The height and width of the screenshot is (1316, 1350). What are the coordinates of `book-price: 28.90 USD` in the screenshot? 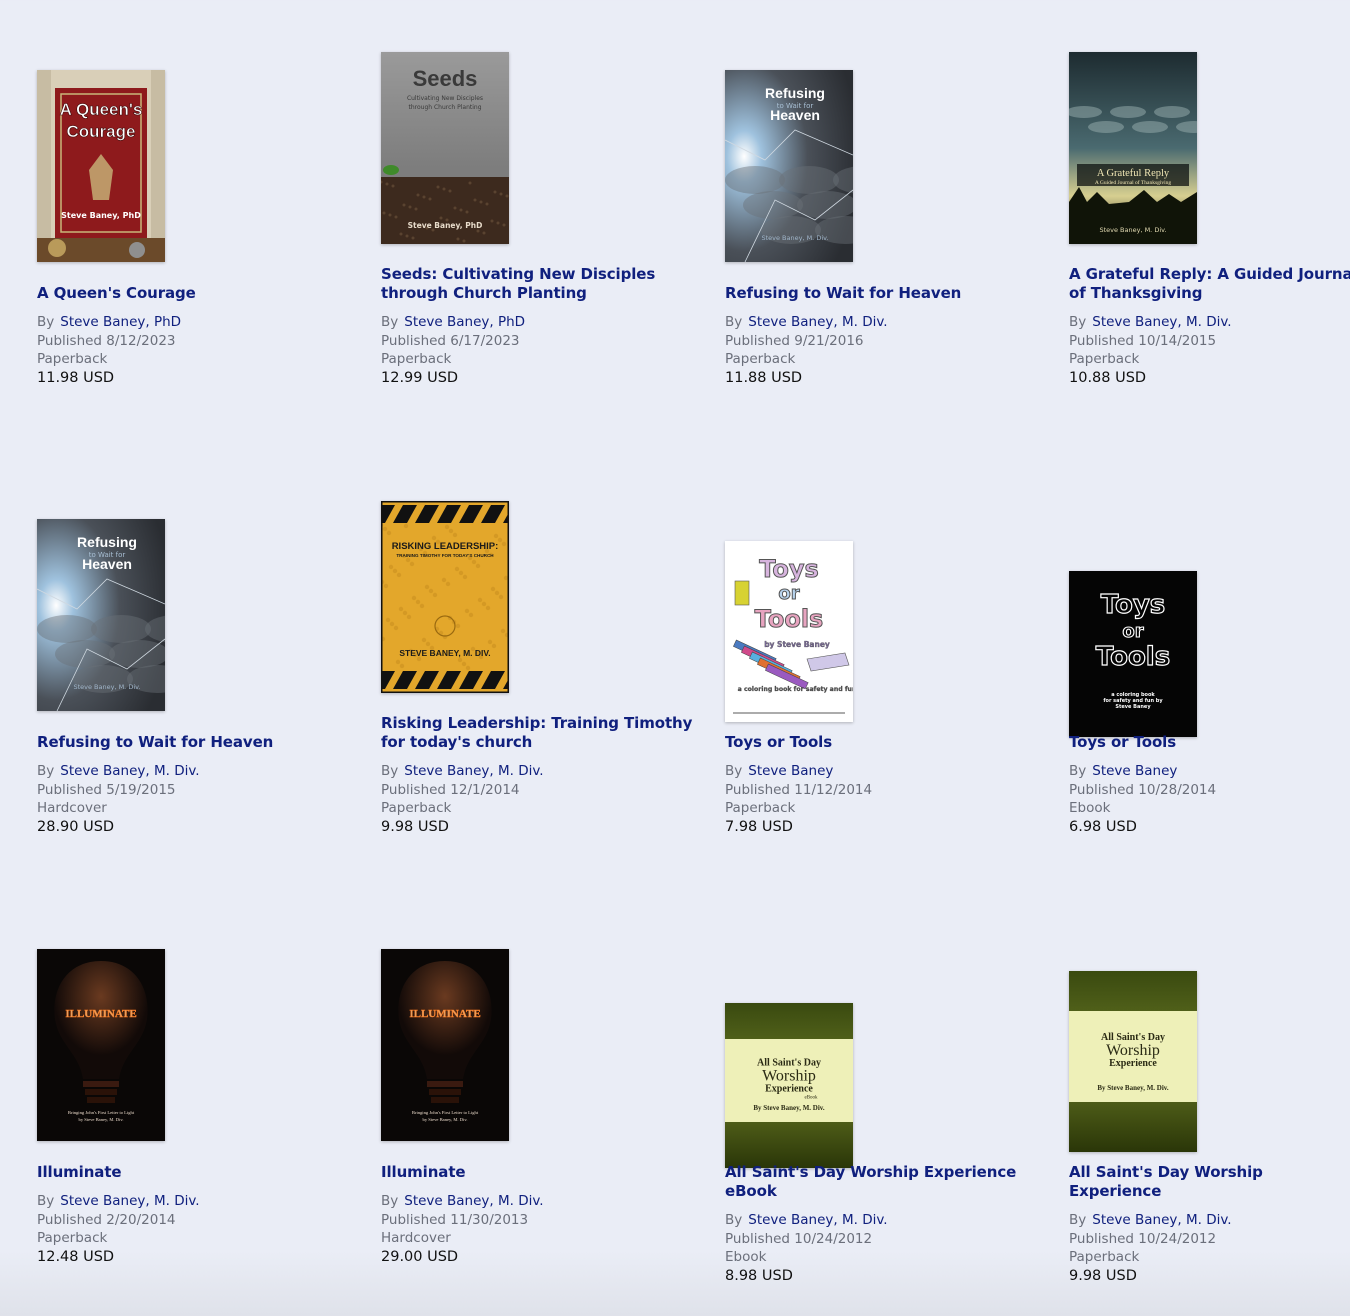 It's located at (76, 826).